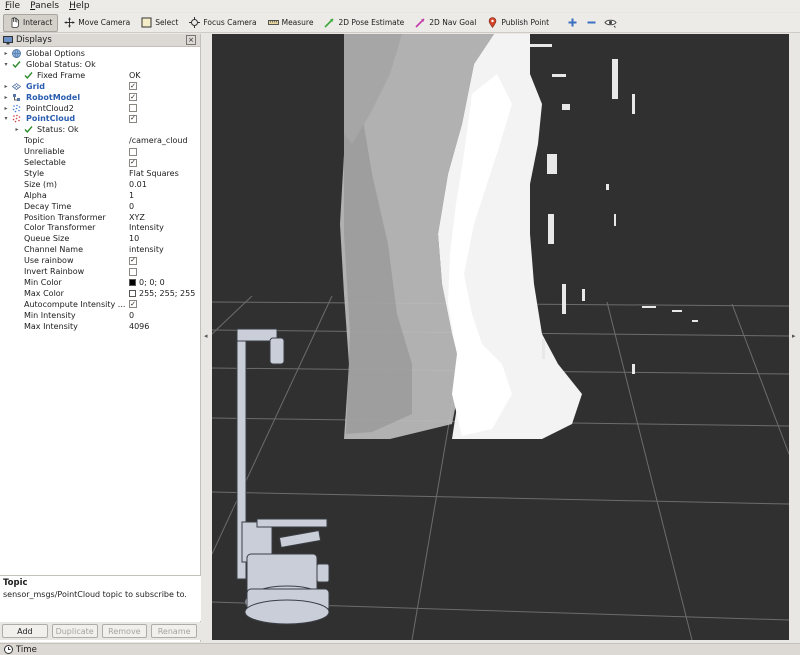  Describe the element at coordinates (100, 140) in the screenshot. I see `tree-row-topic: Topic/camera_cloud` at that location.